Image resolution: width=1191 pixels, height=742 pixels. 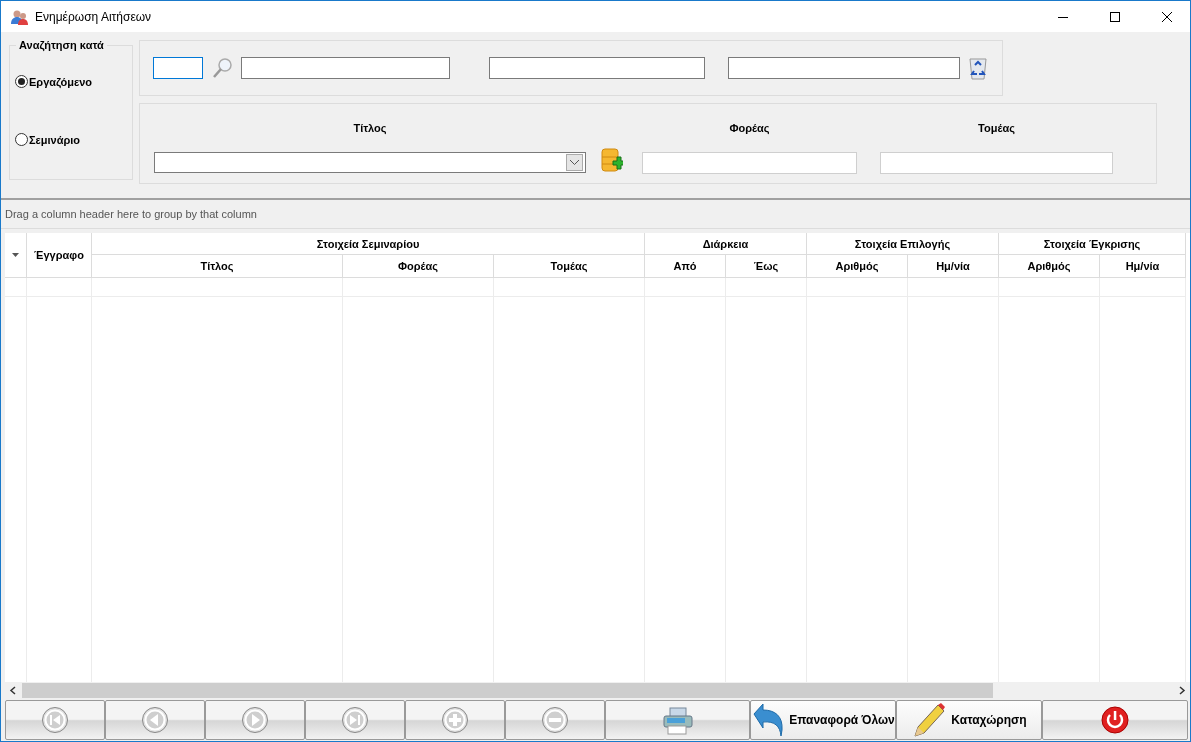 What do you see at coordinates (131, 214) in the screenshot?
I see `group-hint: Drag a column header here to group by that column` at bounding box center [131, 214].